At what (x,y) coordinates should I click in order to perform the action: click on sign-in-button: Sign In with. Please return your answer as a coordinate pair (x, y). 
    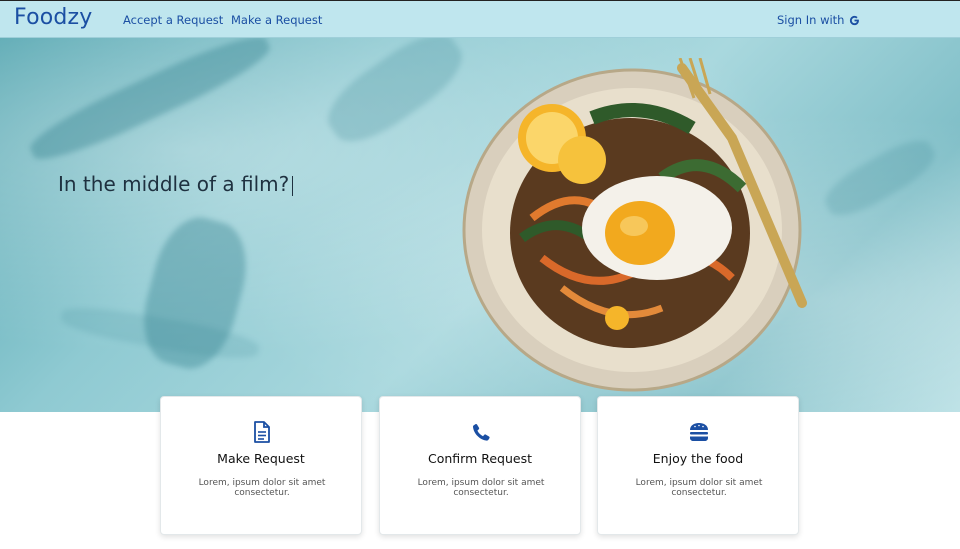
    Looking at the image, I should click on (818, 20).